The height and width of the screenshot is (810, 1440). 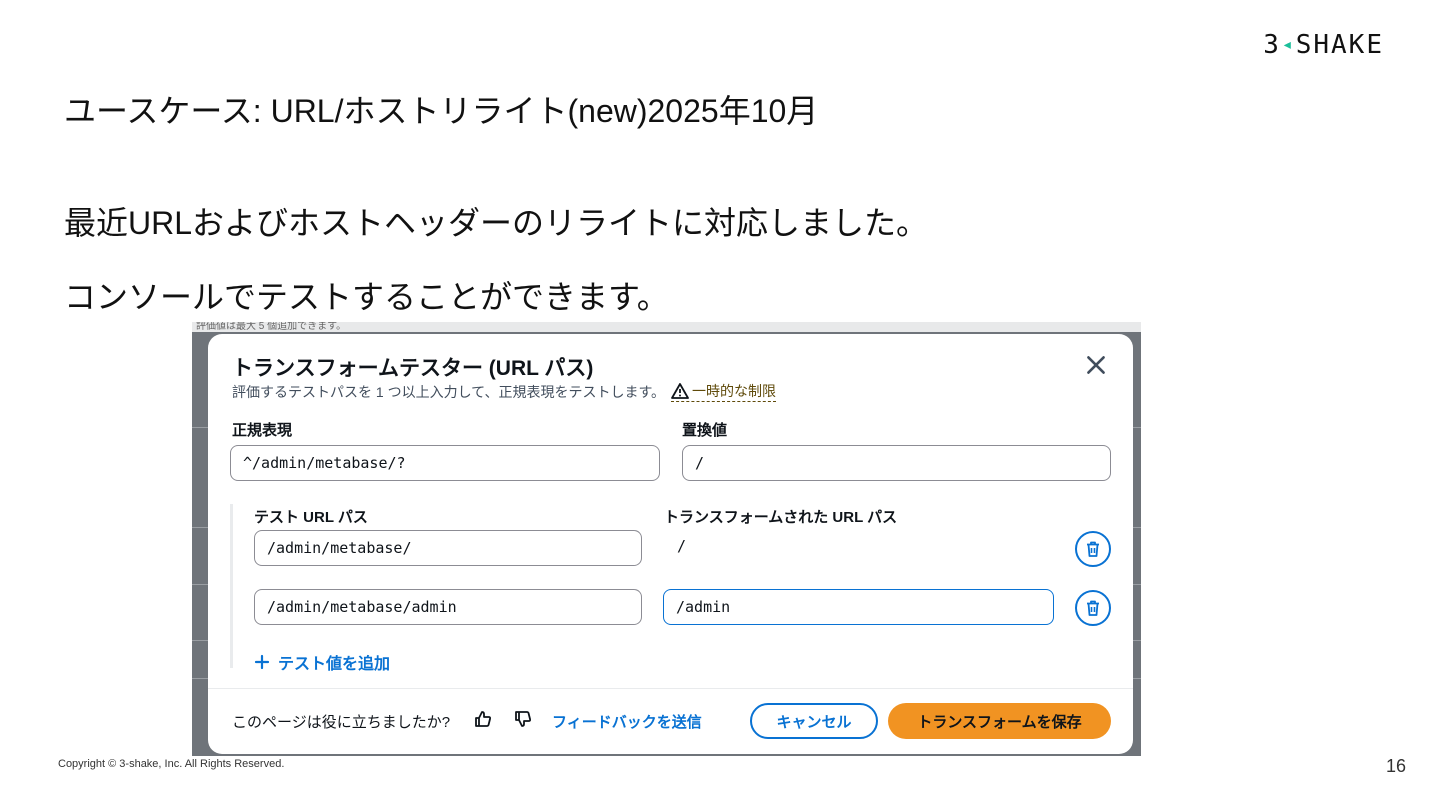 What do you see at coordinates (445, 463) in the screenshot?
I see `regex-input: ^/admin/metabase/?` at bounding box center [445, 463].